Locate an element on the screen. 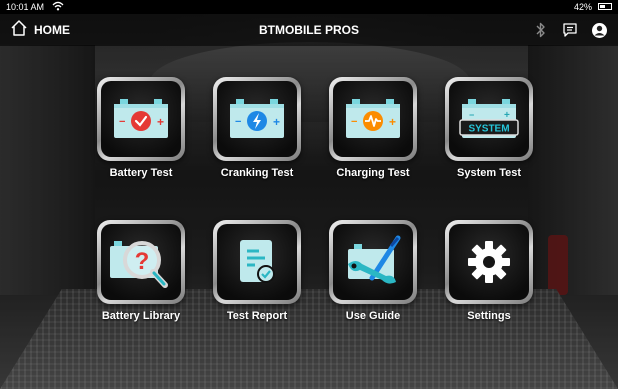 The height and width of the screenshot is (389, 618). test-report-button: Test Report is located at coordinates (257, 271).